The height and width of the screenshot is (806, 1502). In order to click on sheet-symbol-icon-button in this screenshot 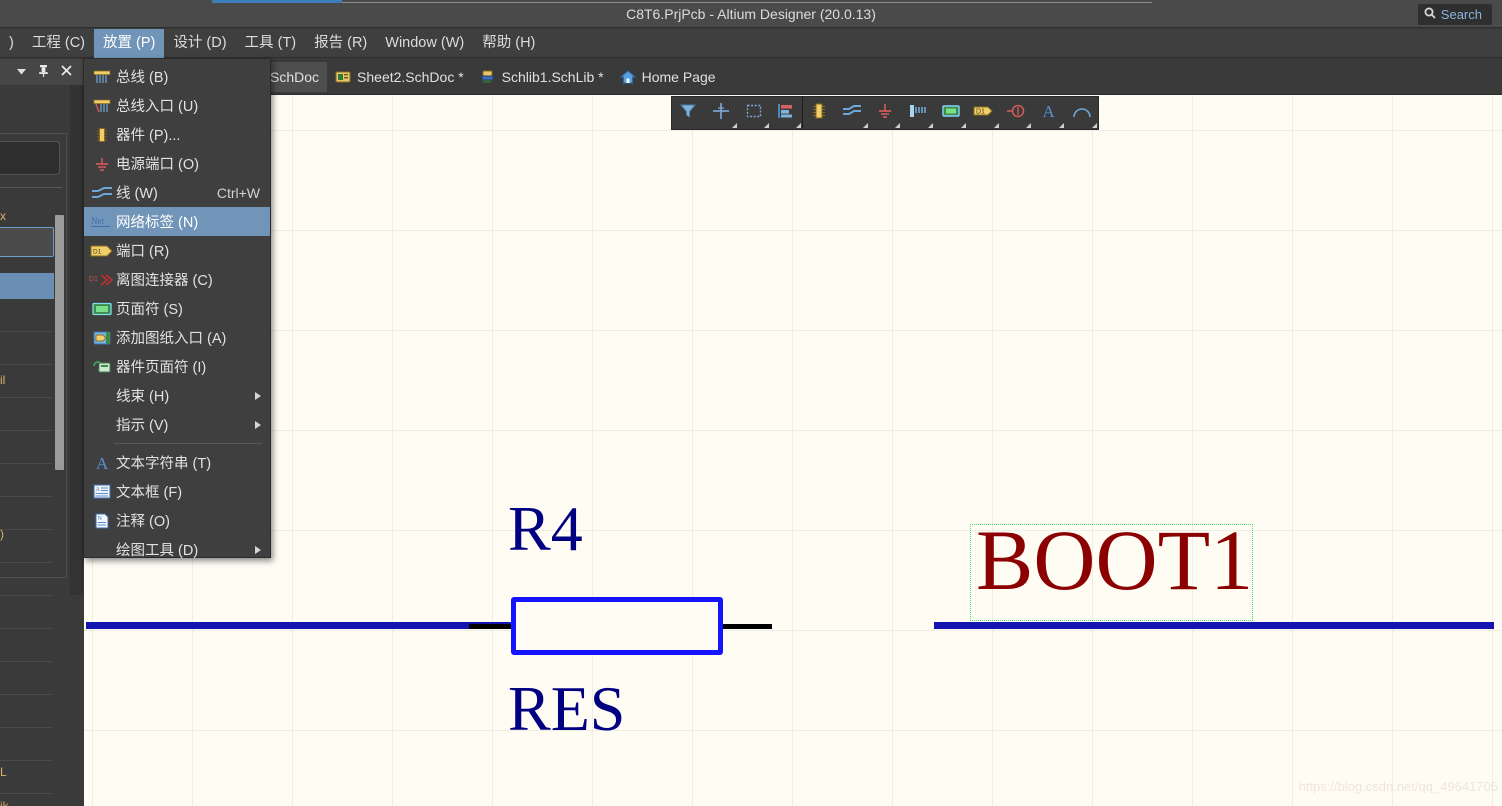, I will do `click(950, 113)`.